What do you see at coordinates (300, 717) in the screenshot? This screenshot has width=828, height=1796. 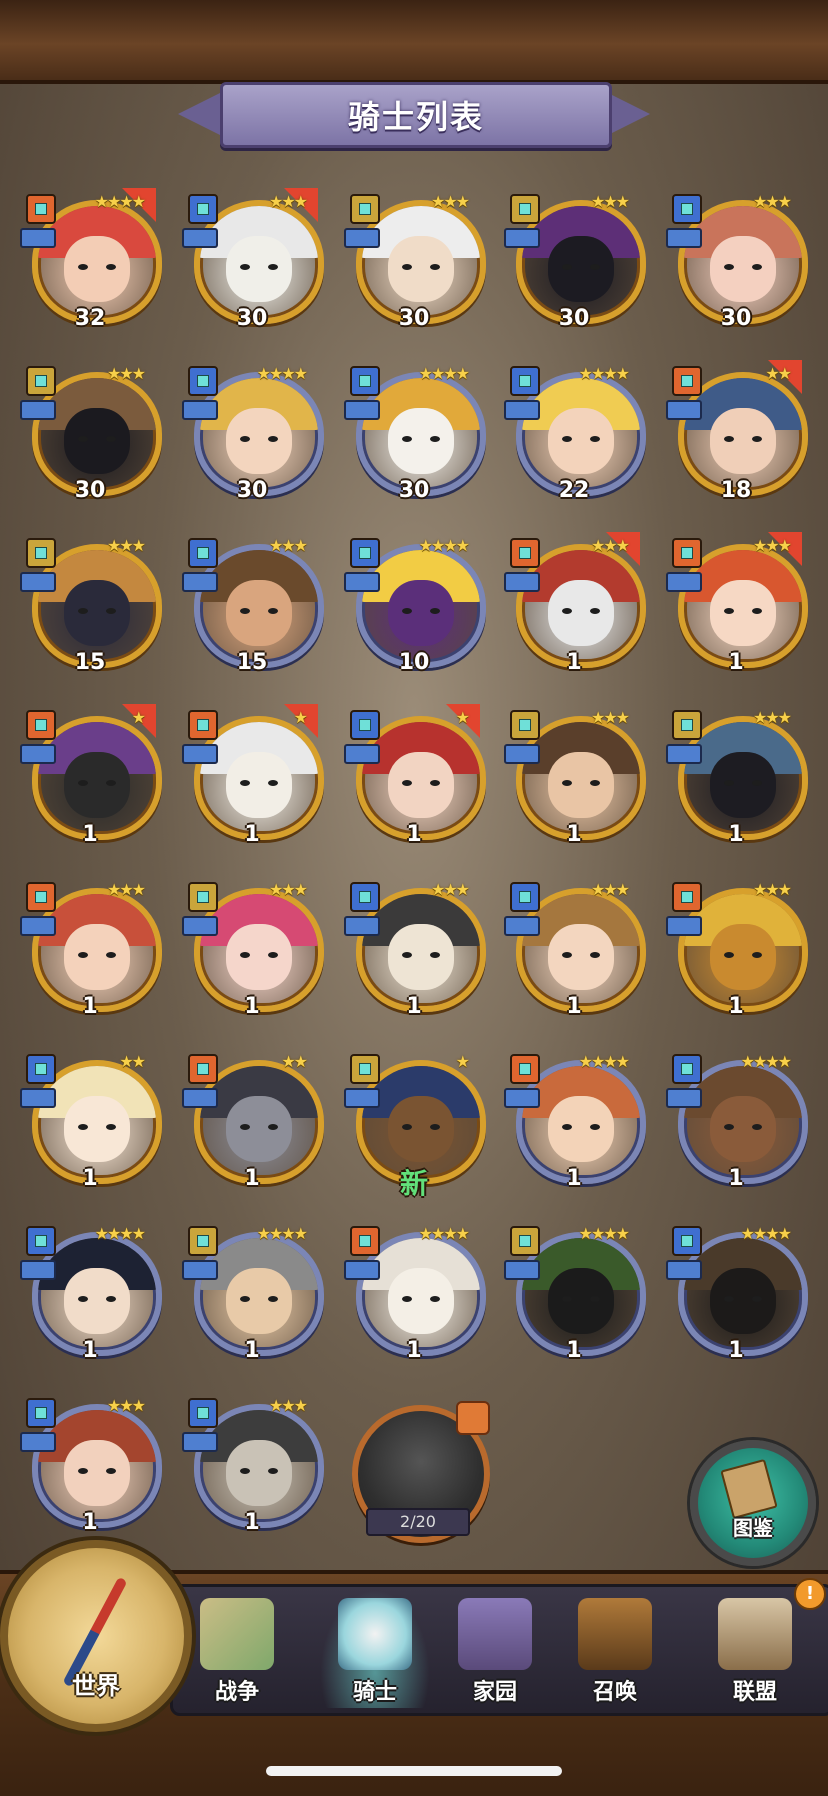 I see `star-rating: ★` at bounding box center [300, 717].